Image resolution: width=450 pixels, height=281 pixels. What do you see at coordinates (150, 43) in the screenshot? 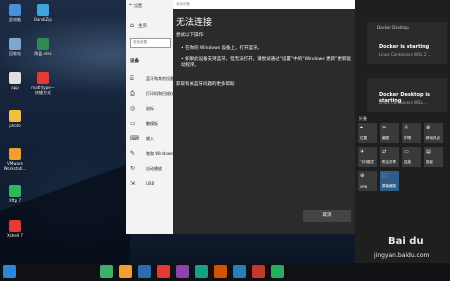
I see `settings-search-input: 查找设置` at bounding box center [150, 43].